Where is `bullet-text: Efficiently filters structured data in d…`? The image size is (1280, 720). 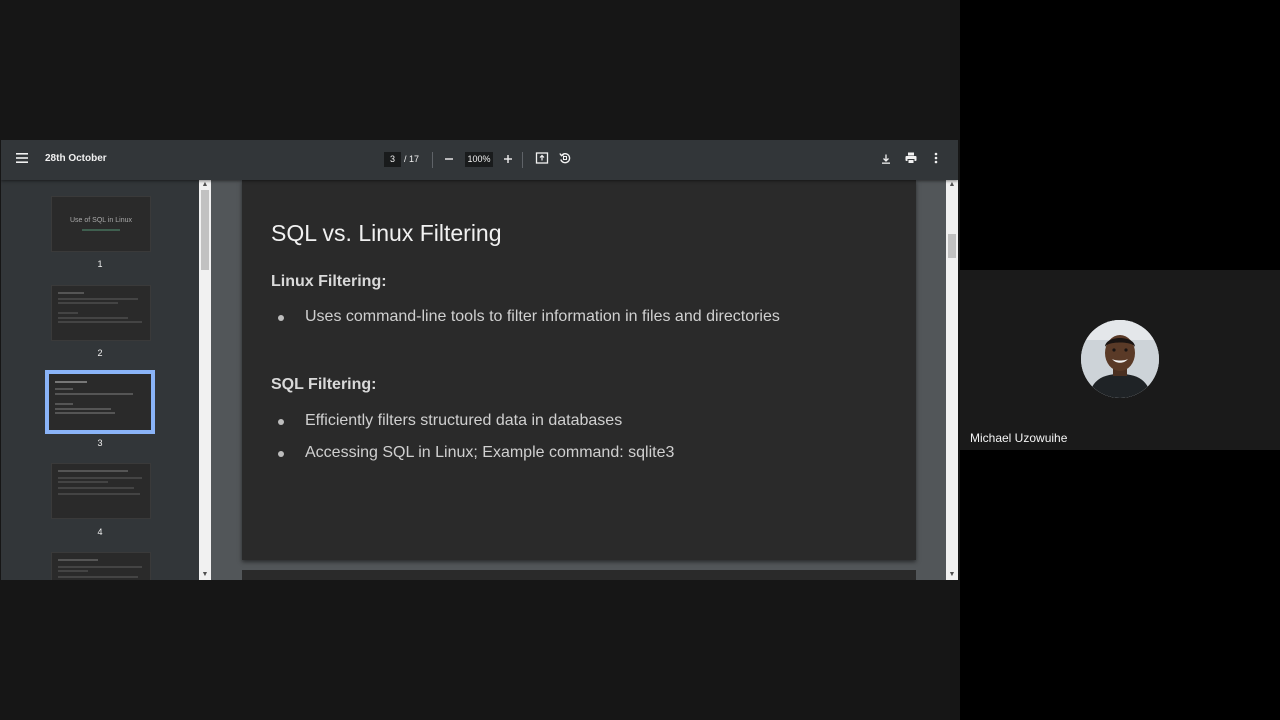
bullet-text: Efficiently filters structured data in d… is located at coordinates (464, 420).